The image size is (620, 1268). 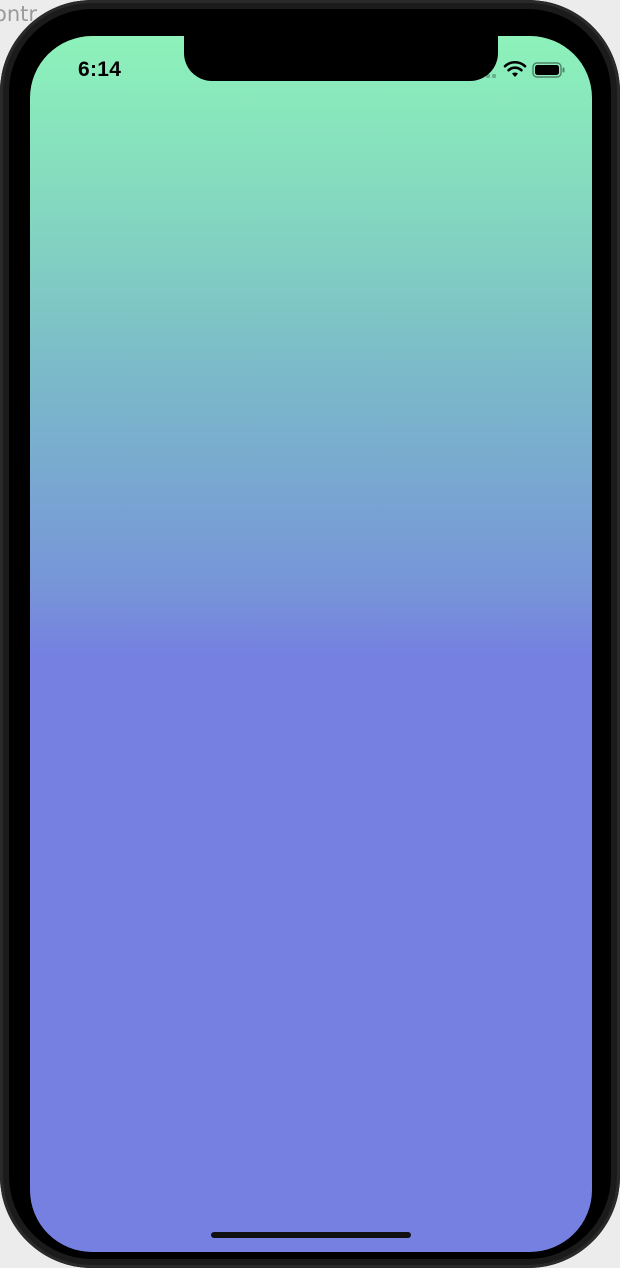 I want to click on wifi-icon, so click(x=515, y=71).